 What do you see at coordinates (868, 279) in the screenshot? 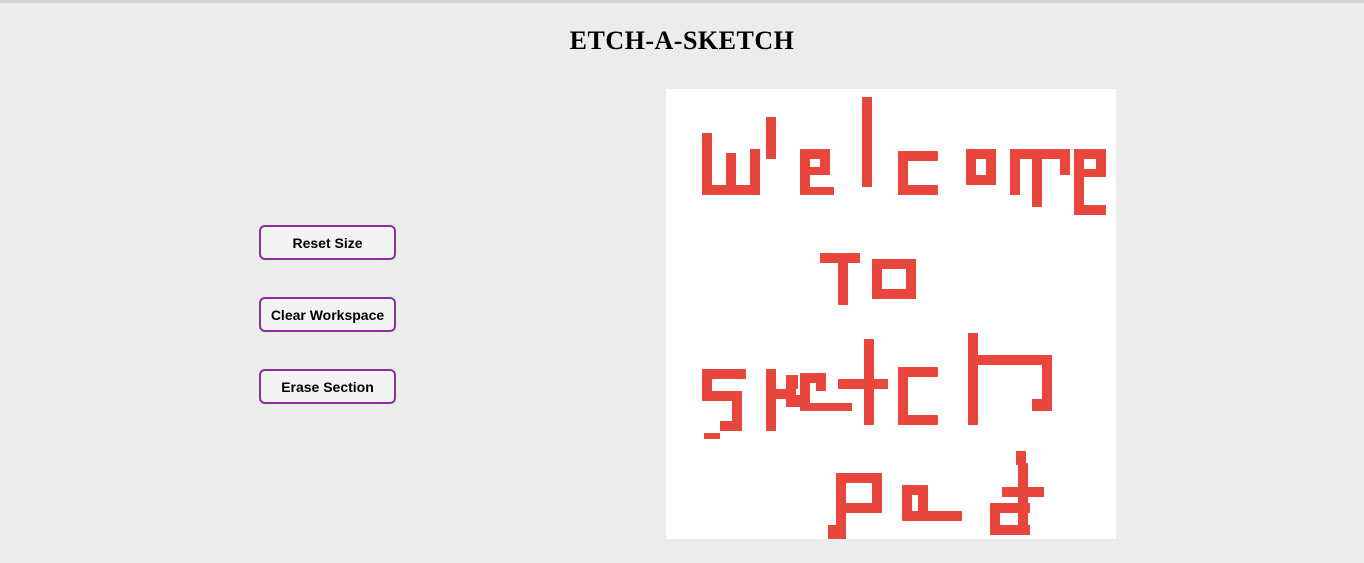
I see `sketch-word-to` at bounding box center [868, 279].